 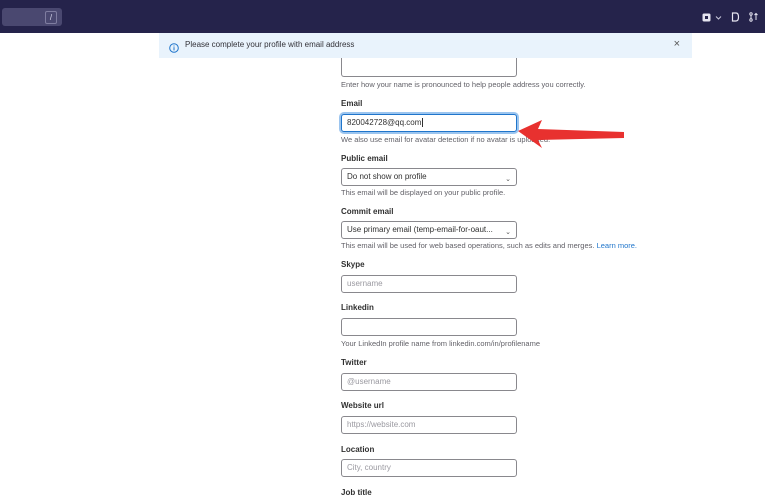 What do you see at coordinates (571, 134) in the screenshot?
I see `annotation-arrow-icon` at bounding box center [571, 134].